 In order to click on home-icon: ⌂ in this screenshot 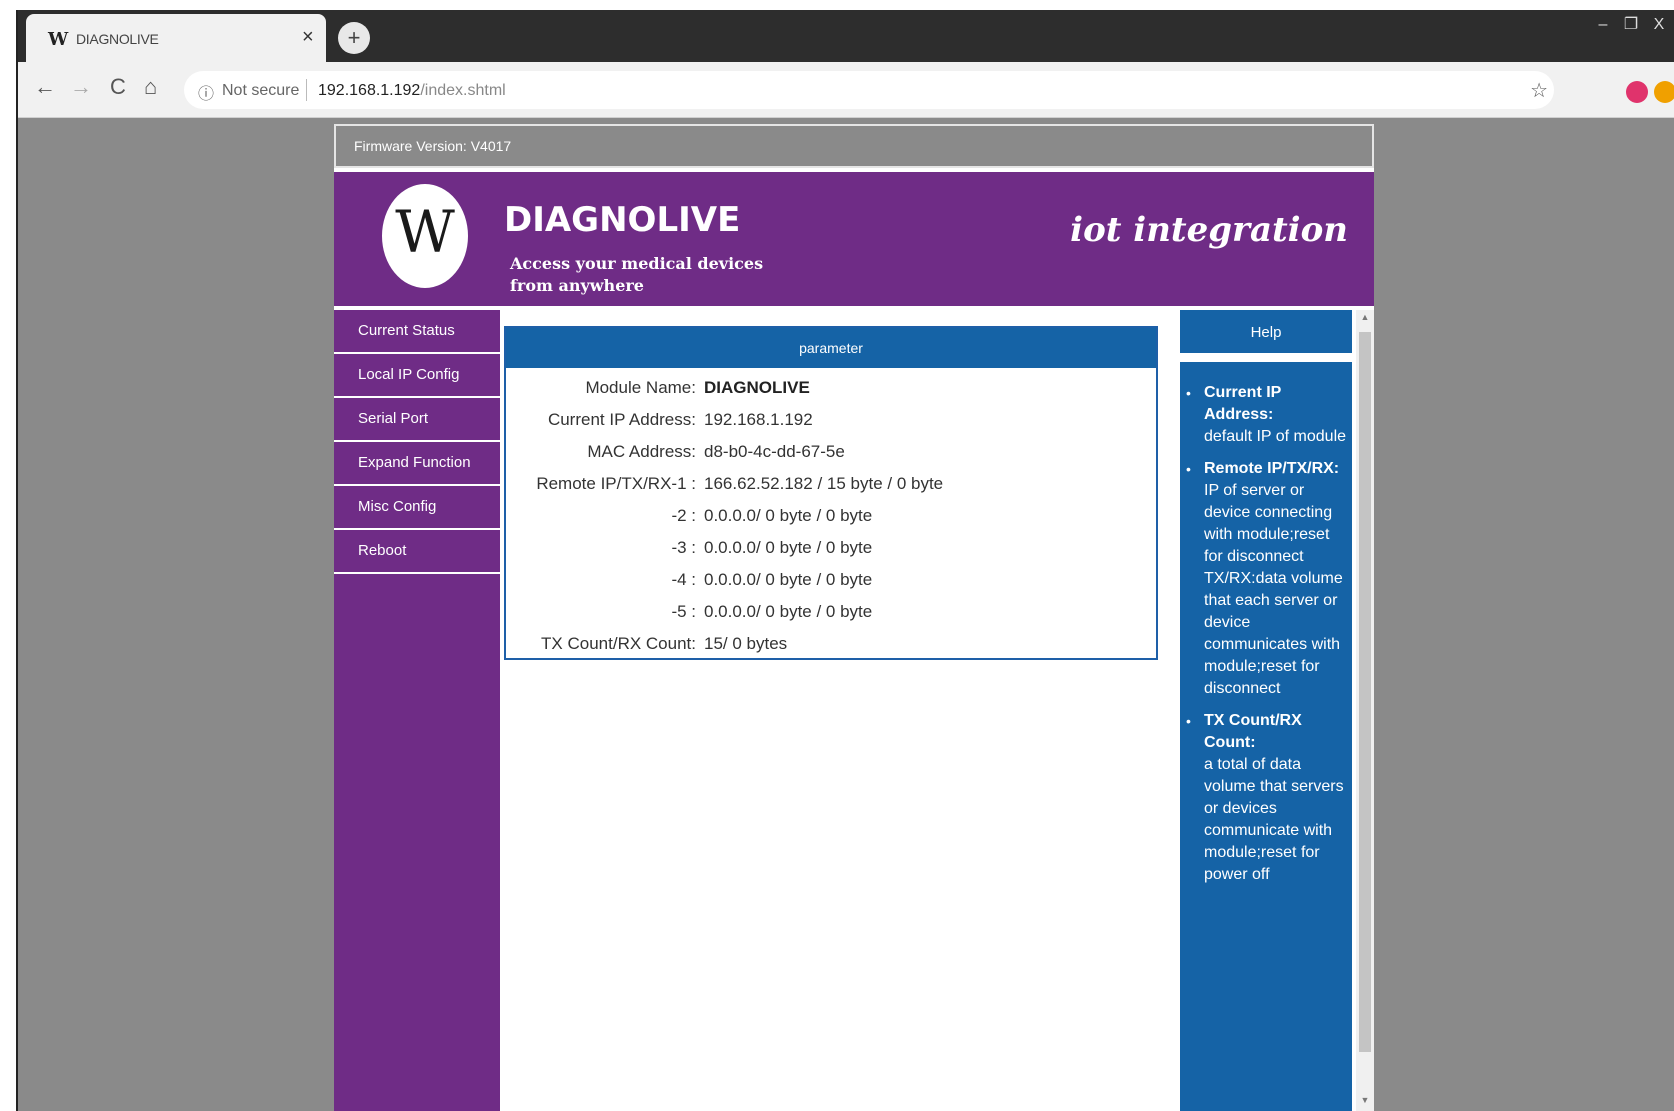, I will do `click(150, 87)`.